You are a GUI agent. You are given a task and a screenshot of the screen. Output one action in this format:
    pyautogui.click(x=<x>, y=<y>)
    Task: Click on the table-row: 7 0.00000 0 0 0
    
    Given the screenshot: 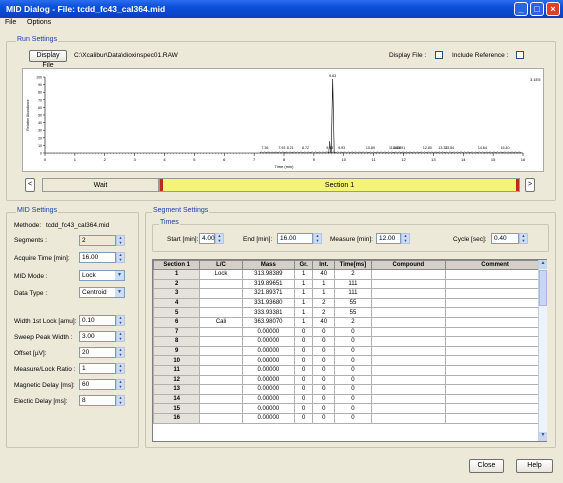 What is the action you would take?
    pyautogui.click(x=349, y=332)
    